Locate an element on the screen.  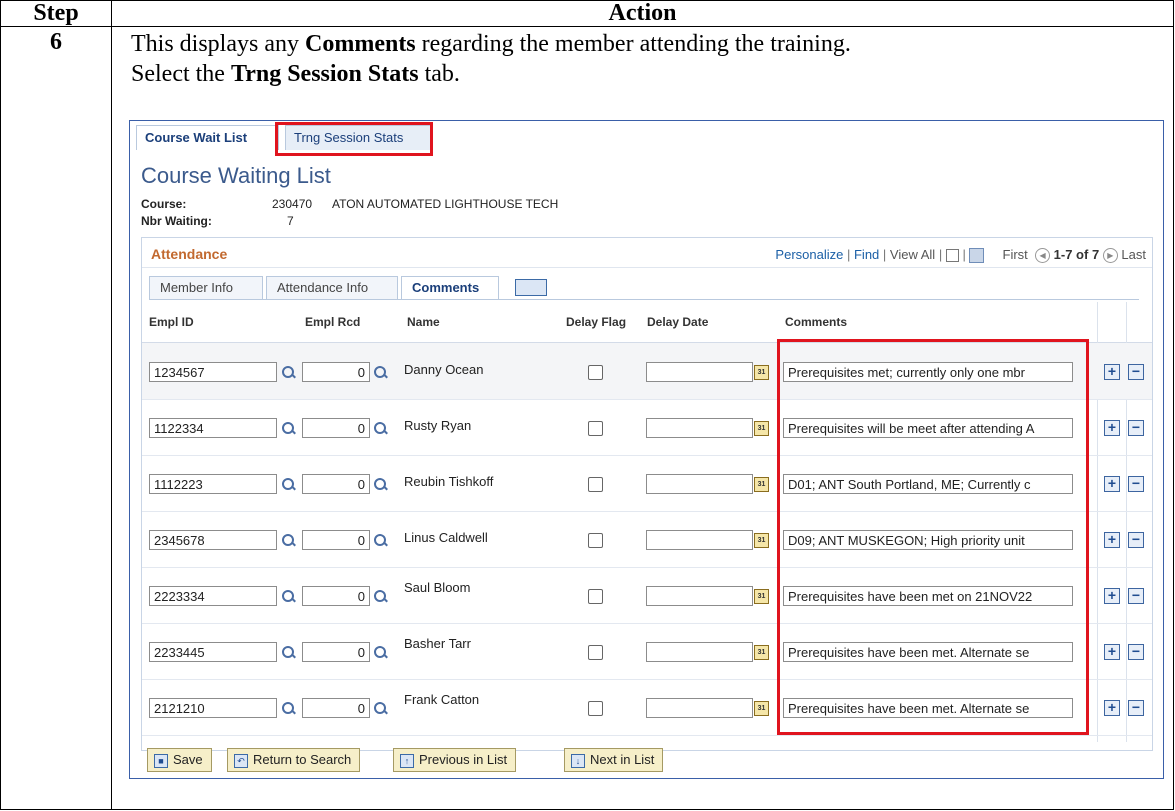
member-name: Reubin Tishkoff is located at coordinates (449, 481).